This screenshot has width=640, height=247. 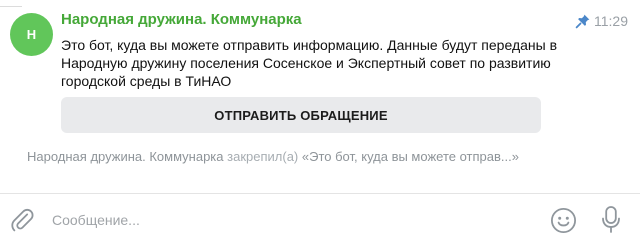 I want to click on send-appeal-button: ОТПРАВИТЬ ОБРАЩЕНИЕ, so click(x=301, y=115).